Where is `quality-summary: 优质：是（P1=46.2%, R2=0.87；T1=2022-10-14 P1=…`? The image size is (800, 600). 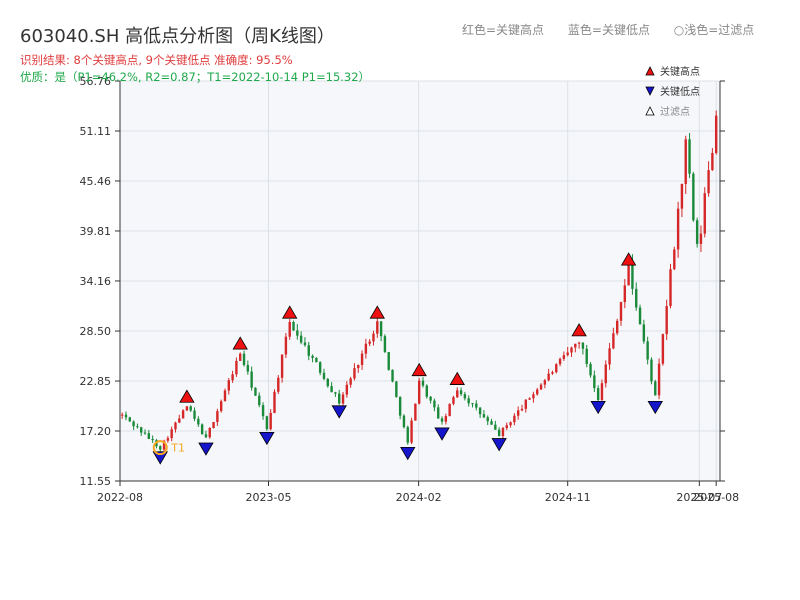 quality-summary: 优质：是（P1=46.2%, R2=0.87；T1=2022-10-14 P1=… is located at coordinates (195, 77).